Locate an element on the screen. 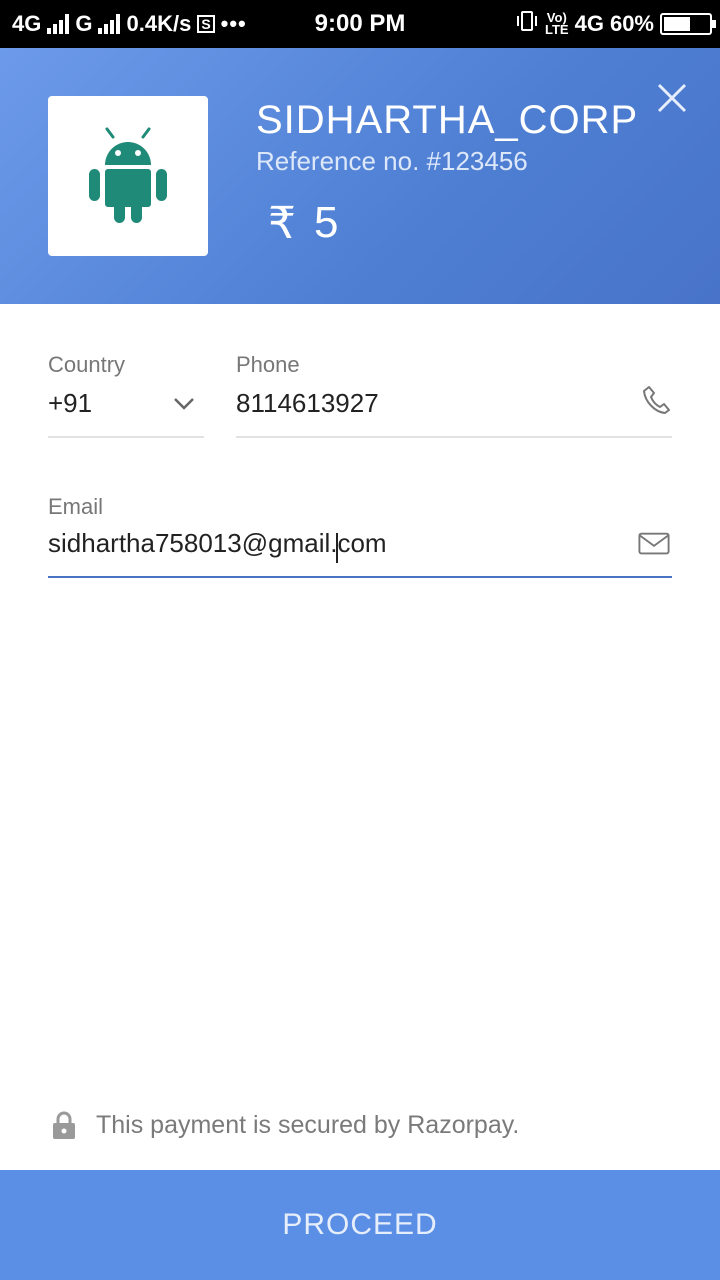  network-type-3: 4G is located at coordinates (589, 23).